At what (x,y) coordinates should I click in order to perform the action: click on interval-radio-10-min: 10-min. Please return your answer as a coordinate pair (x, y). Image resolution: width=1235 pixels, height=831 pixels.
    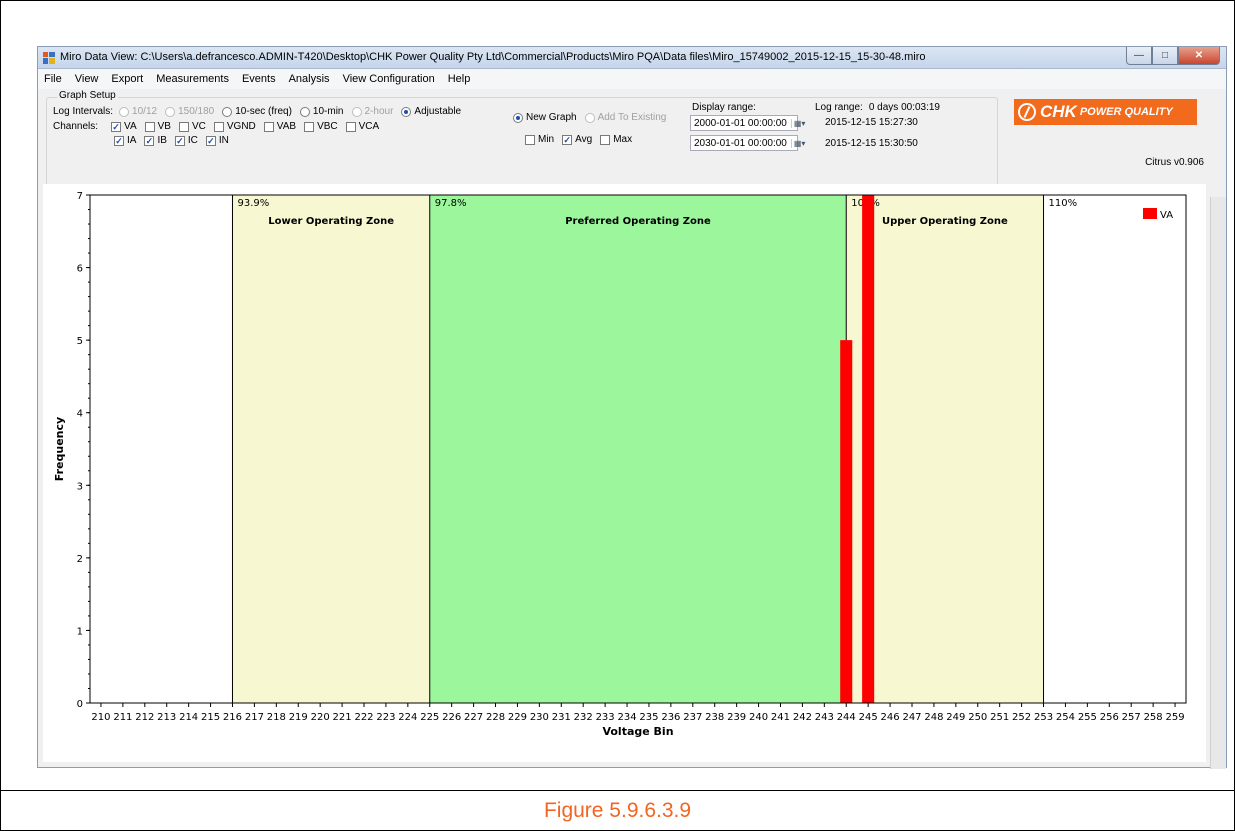
    Looking at the image, I should click on (321, 111).